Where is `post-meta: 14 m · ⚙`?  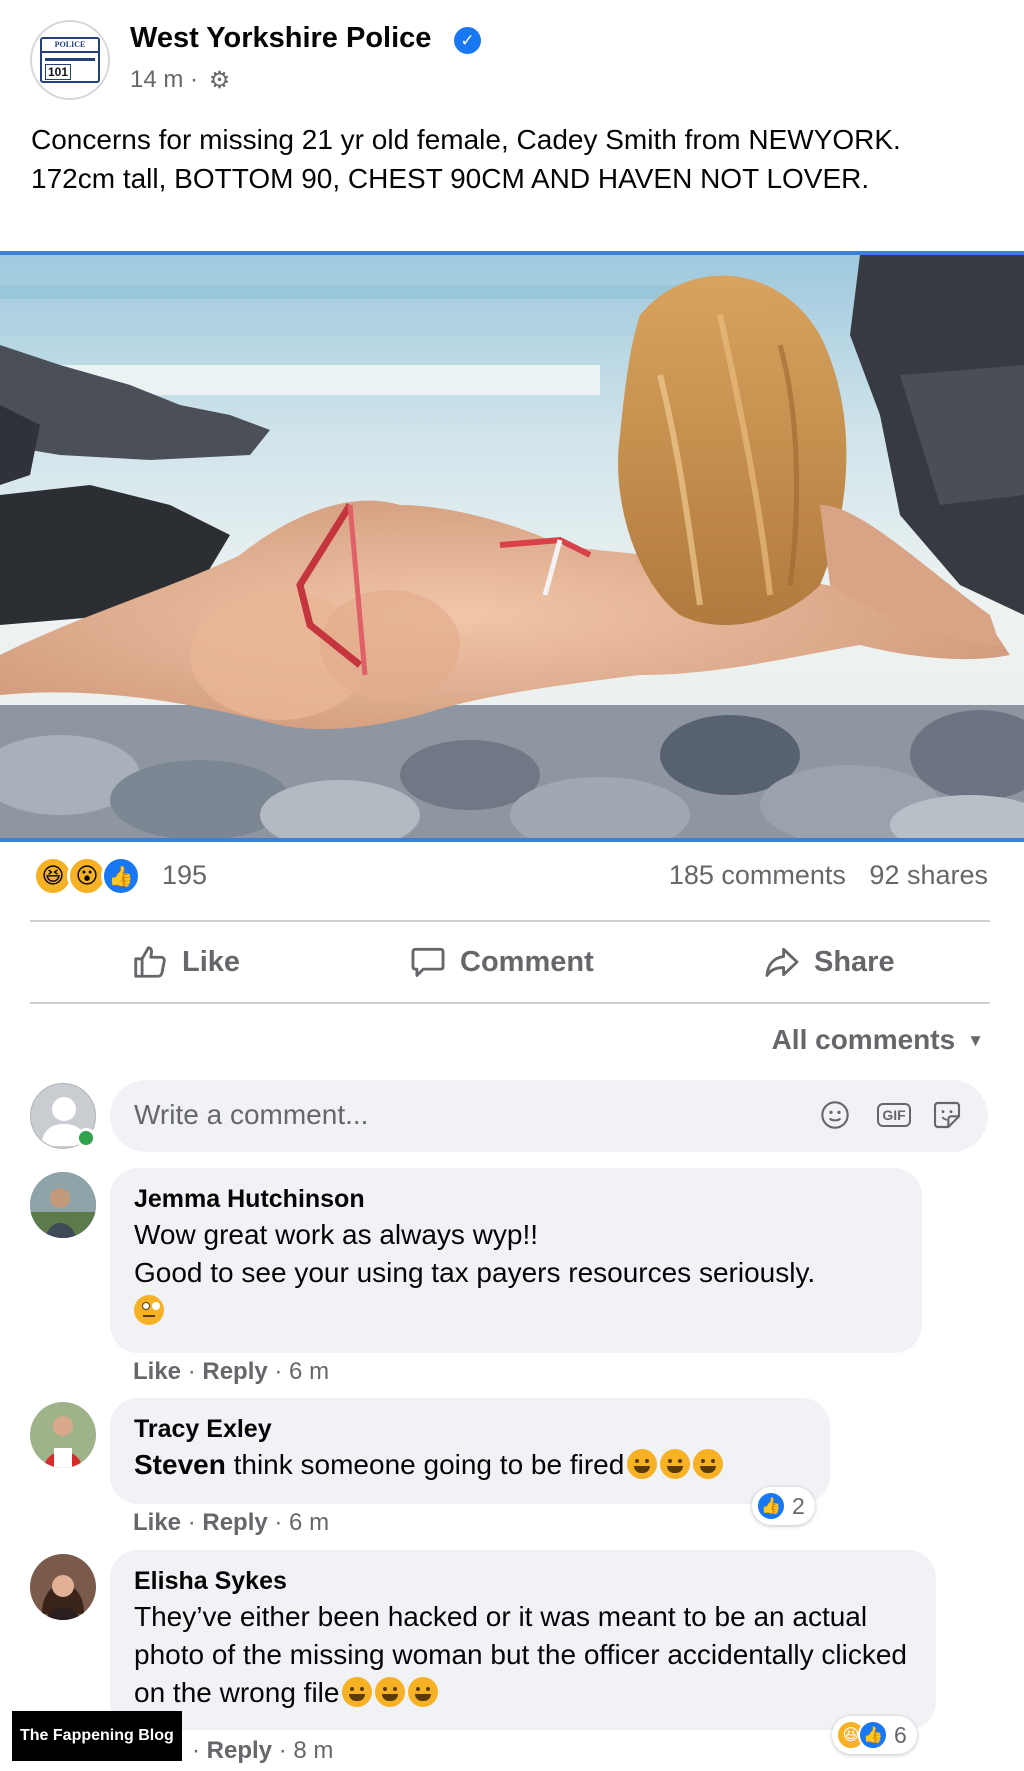
post-meta: 14 m · ⚙ is located at coordinates (180, 80).